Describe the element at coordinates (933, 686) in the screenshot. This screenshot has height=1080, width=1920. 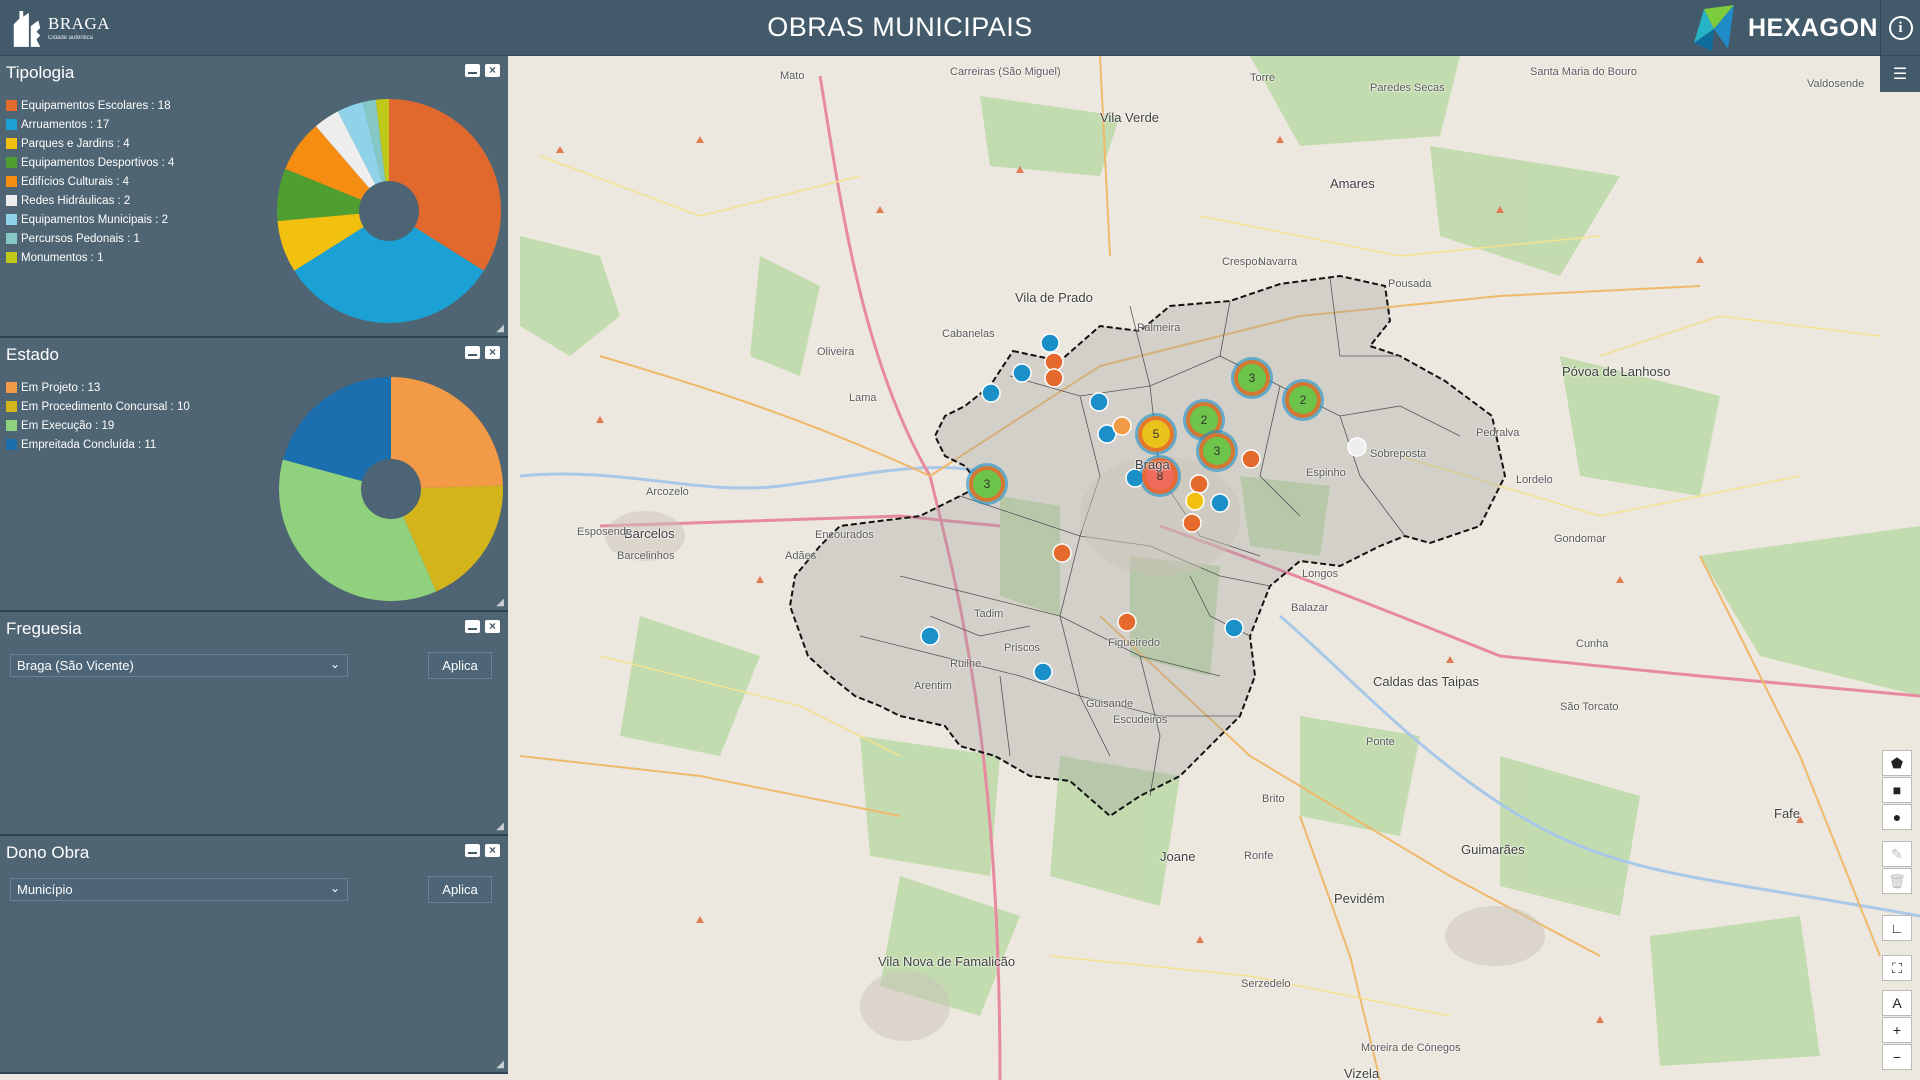
I see `place-label: Arentim` at that location.